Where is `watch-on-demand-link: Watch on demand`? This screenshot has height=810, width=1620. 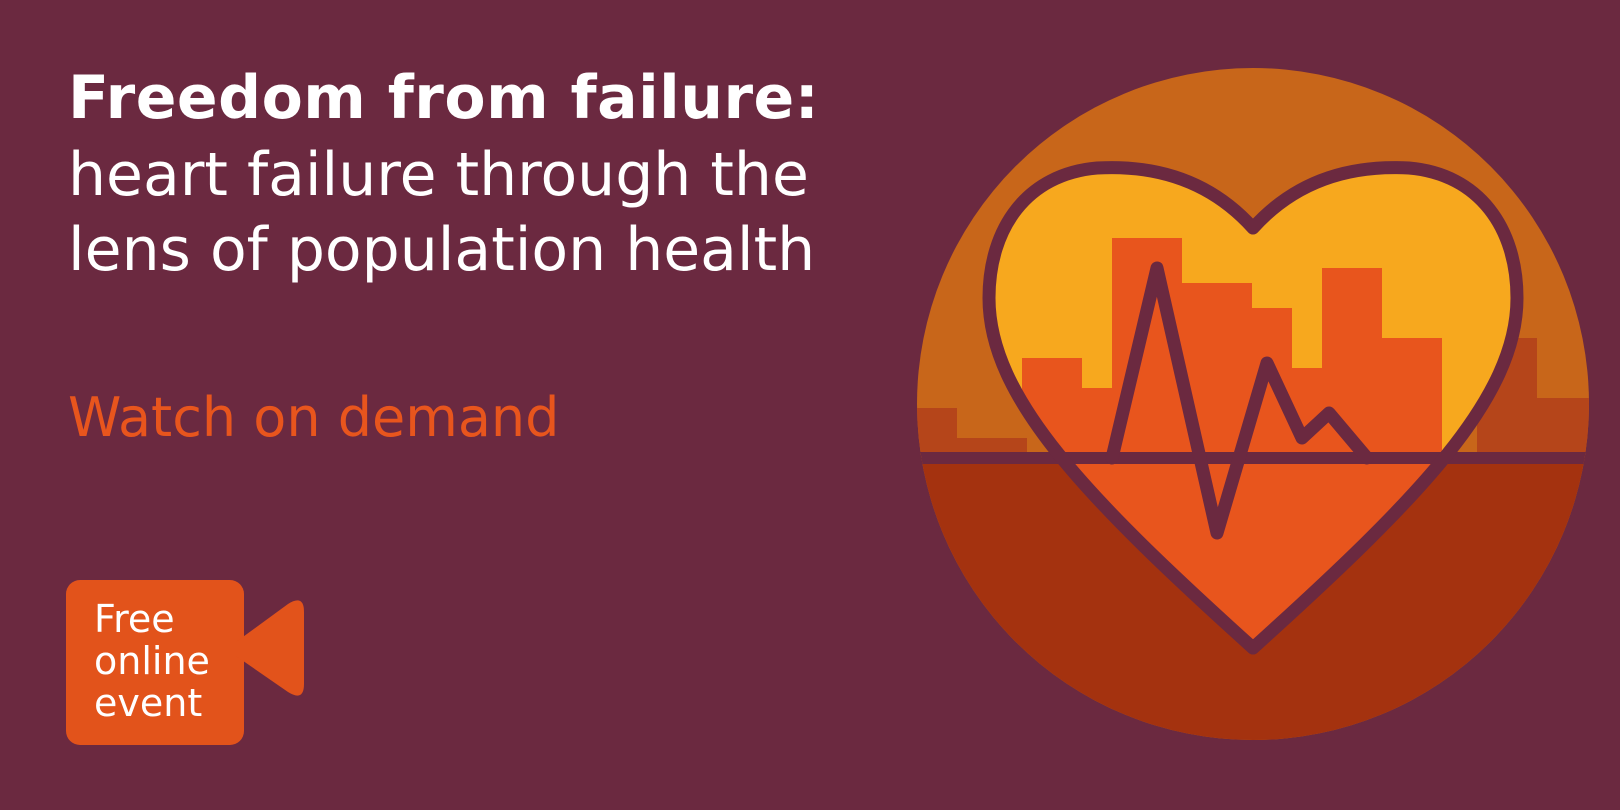
watch-on-demand-link: Watch on demand is located at coordinates (313, 418).